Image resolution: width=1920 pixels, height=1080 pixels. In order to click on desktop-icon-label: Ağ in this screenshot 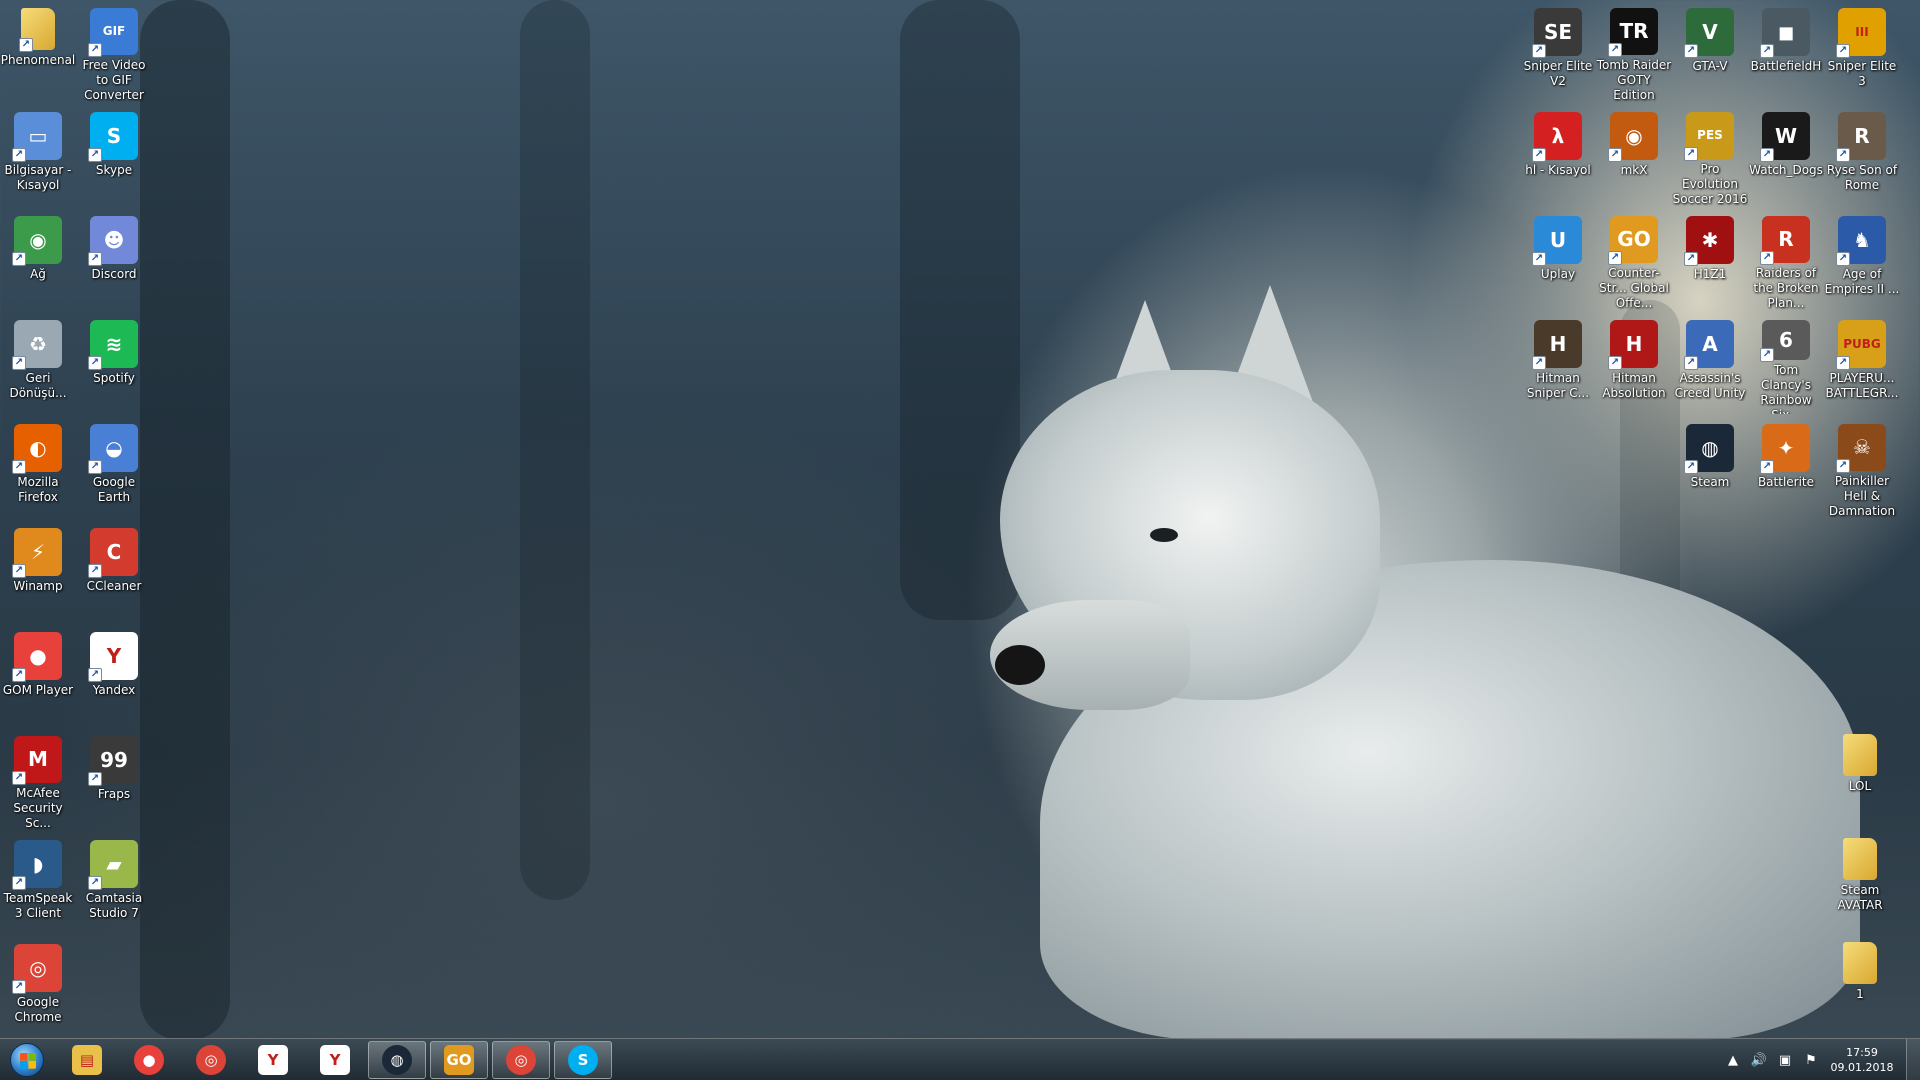, I will do `click(38, 274)`.